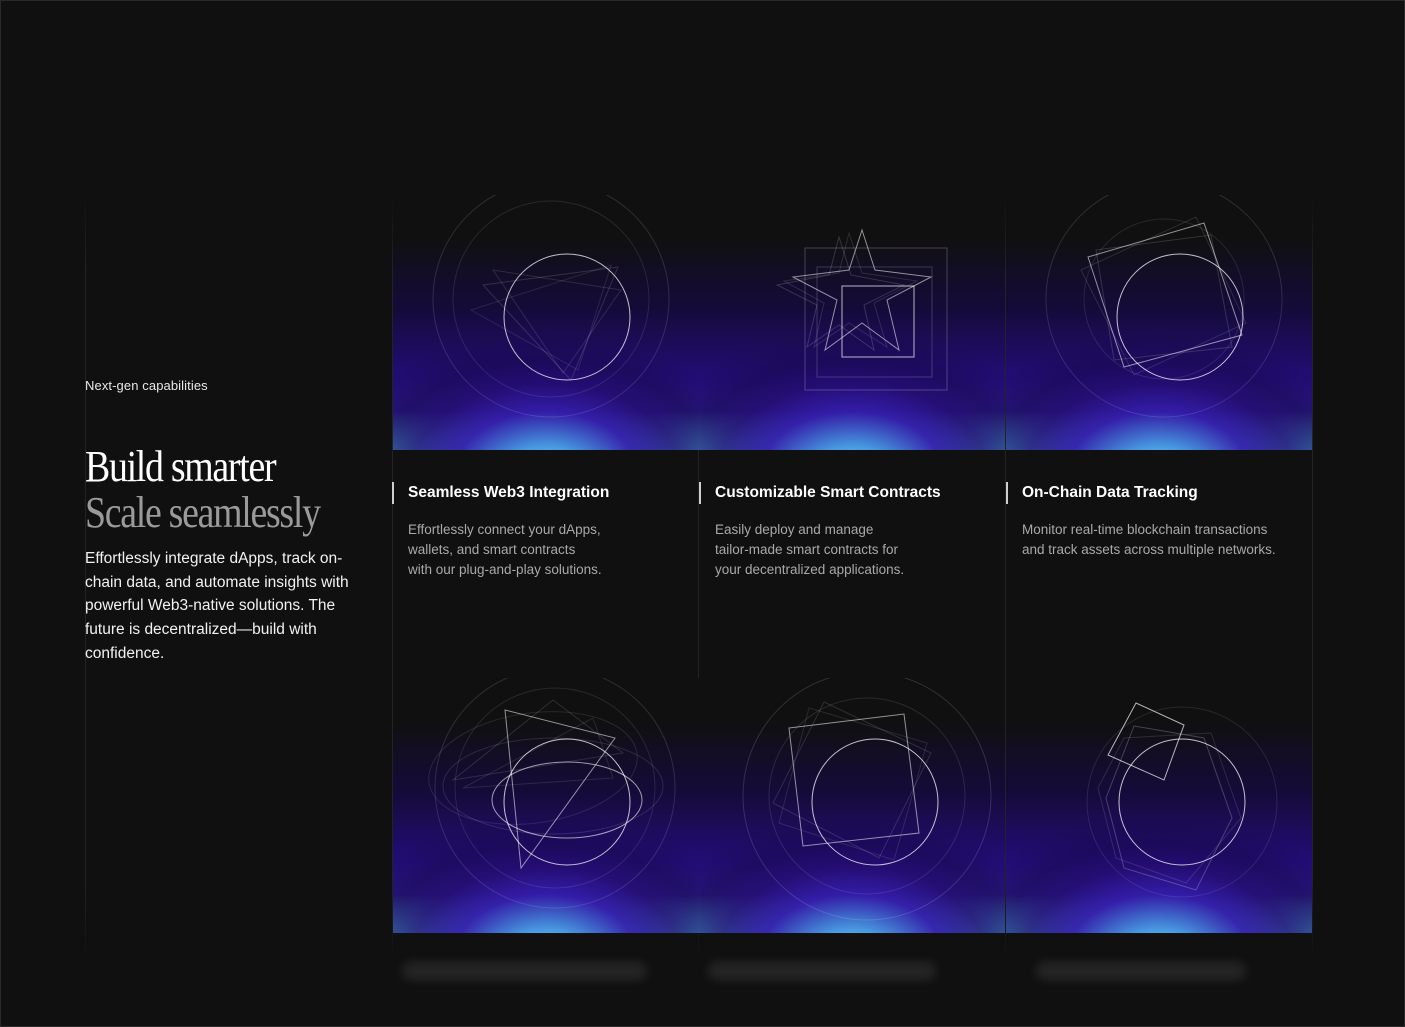 This screenshot has height=1027, width=1405. I want to click on section-headline: Build smarter Scale seamlessly, so click(203, 489).